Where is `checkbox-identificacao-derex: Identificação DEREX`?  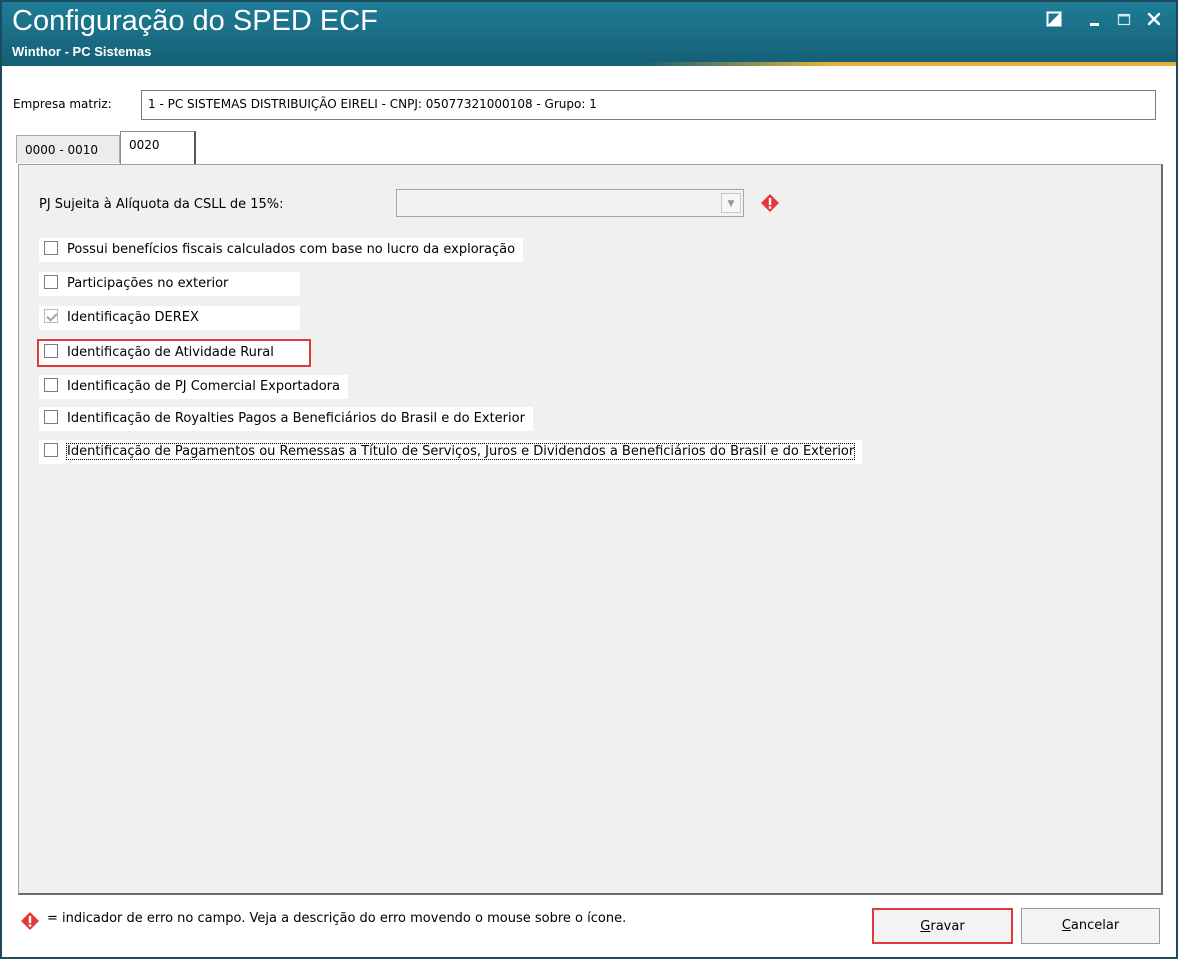 checkbox-identificacao-derex: Identificação DEREX is located at coordinates (169, 318).